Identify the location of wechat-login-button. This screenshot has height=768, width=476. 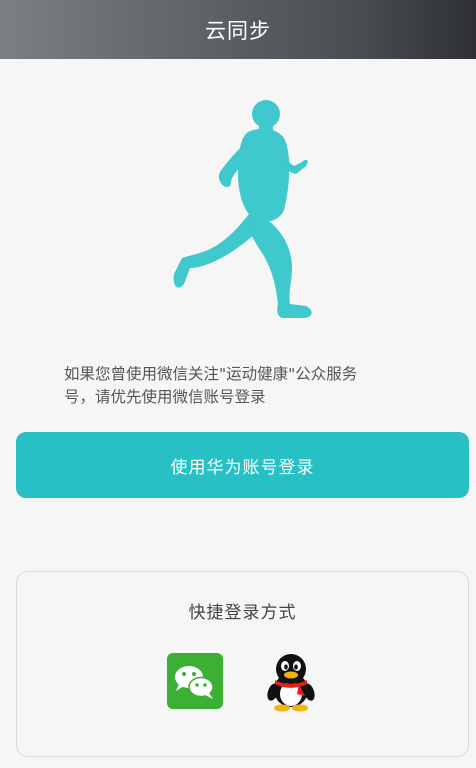
(195, 681).